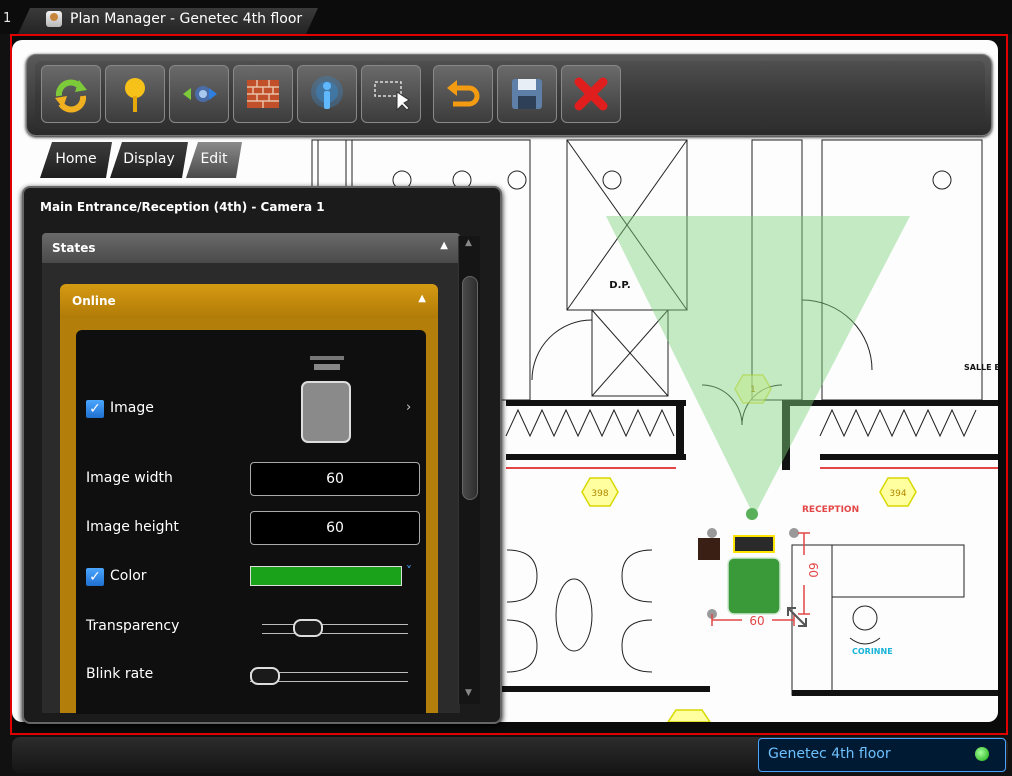 The height and width of the screenshot is (776, 1012). I want to click on camera-image-preview, so click(327, 400).